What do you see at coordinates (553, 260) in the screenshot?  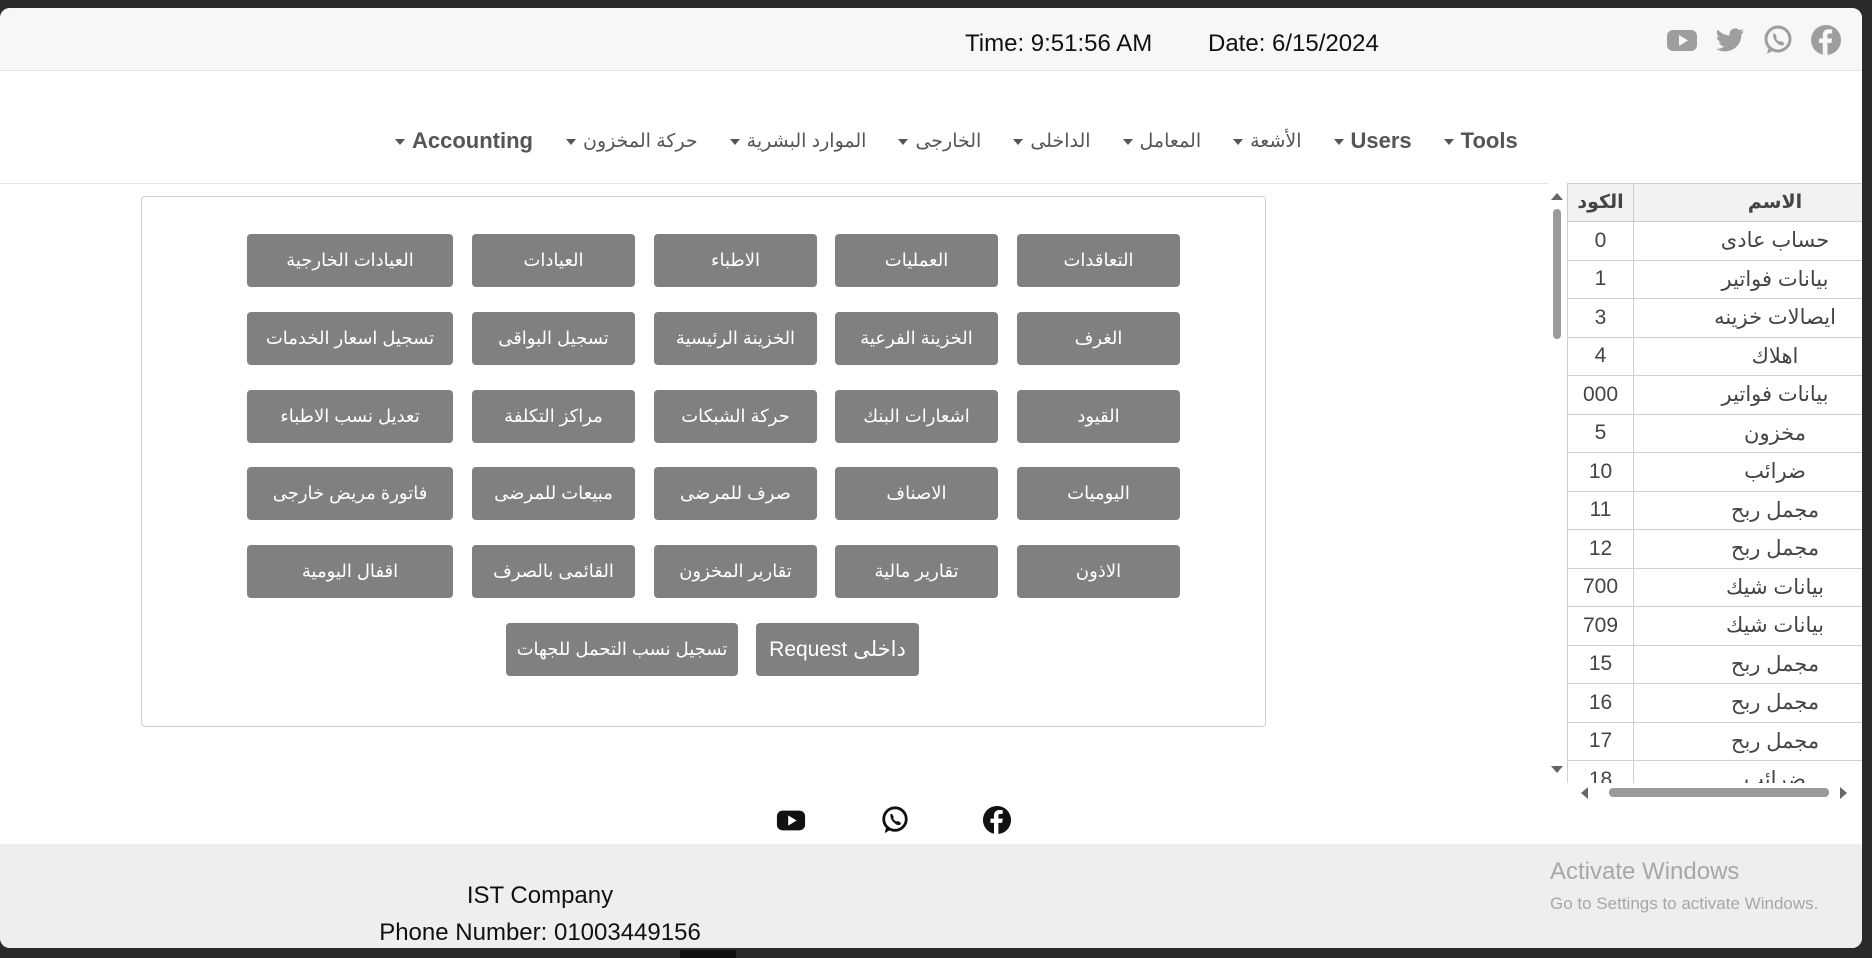 I see `clinics-button: العيادات` at bounding box center [553, 260].